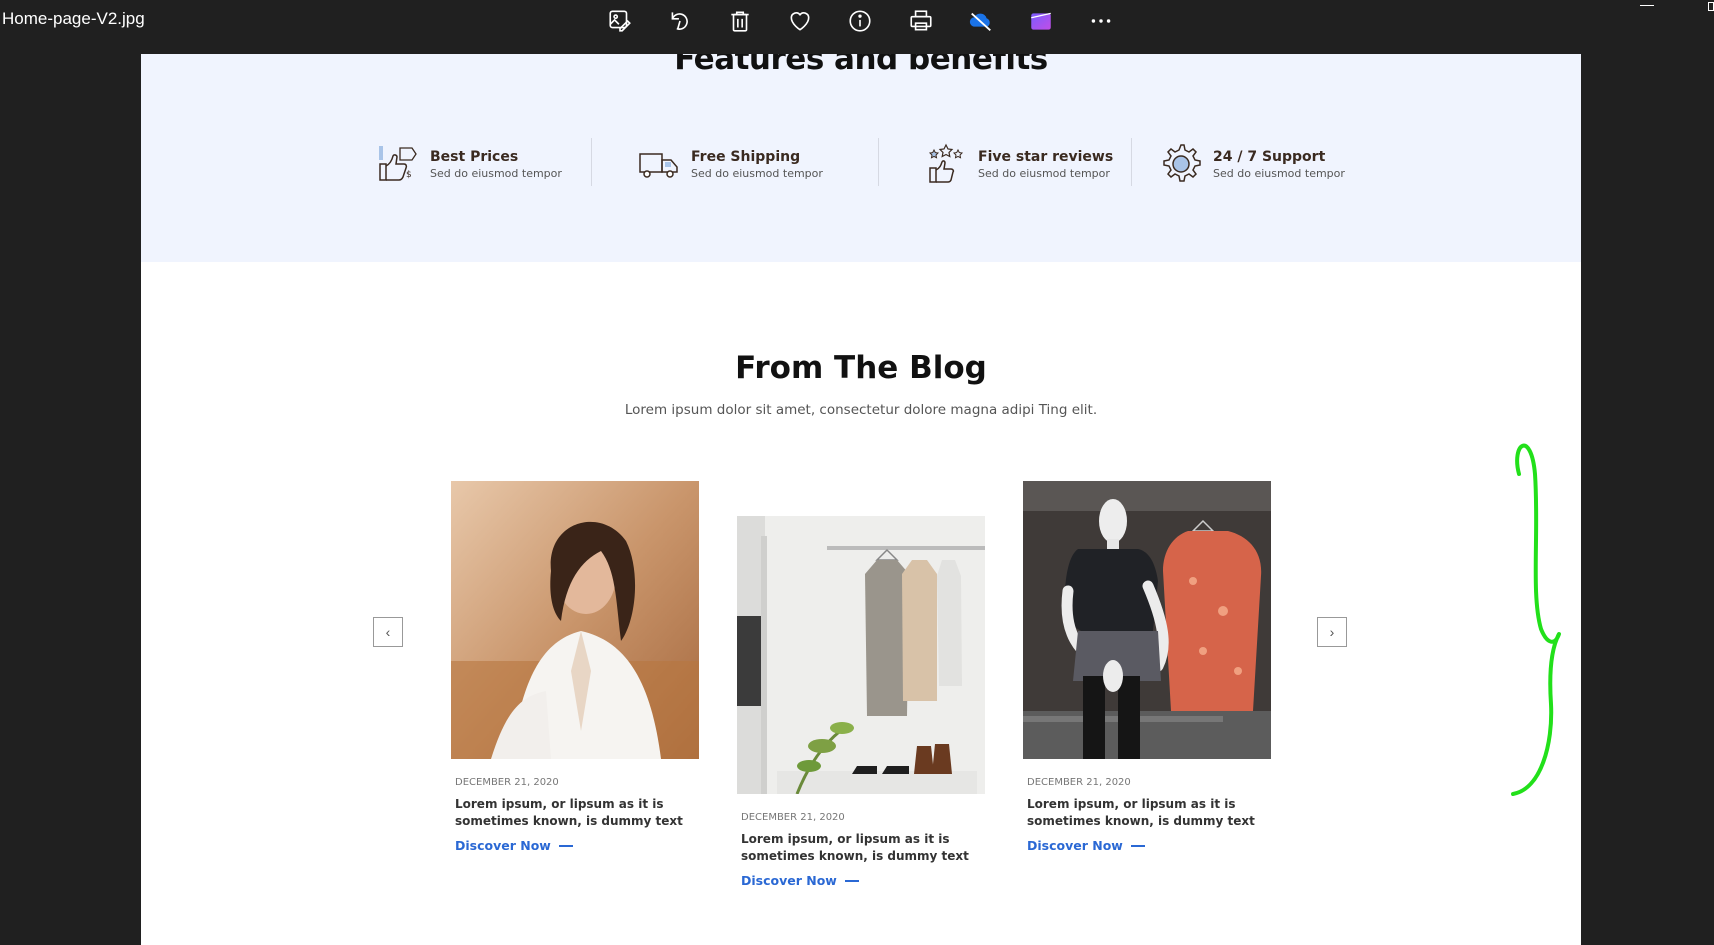 The image size is (1714, 945). I want to click on truck-icon, so click(658, 165).